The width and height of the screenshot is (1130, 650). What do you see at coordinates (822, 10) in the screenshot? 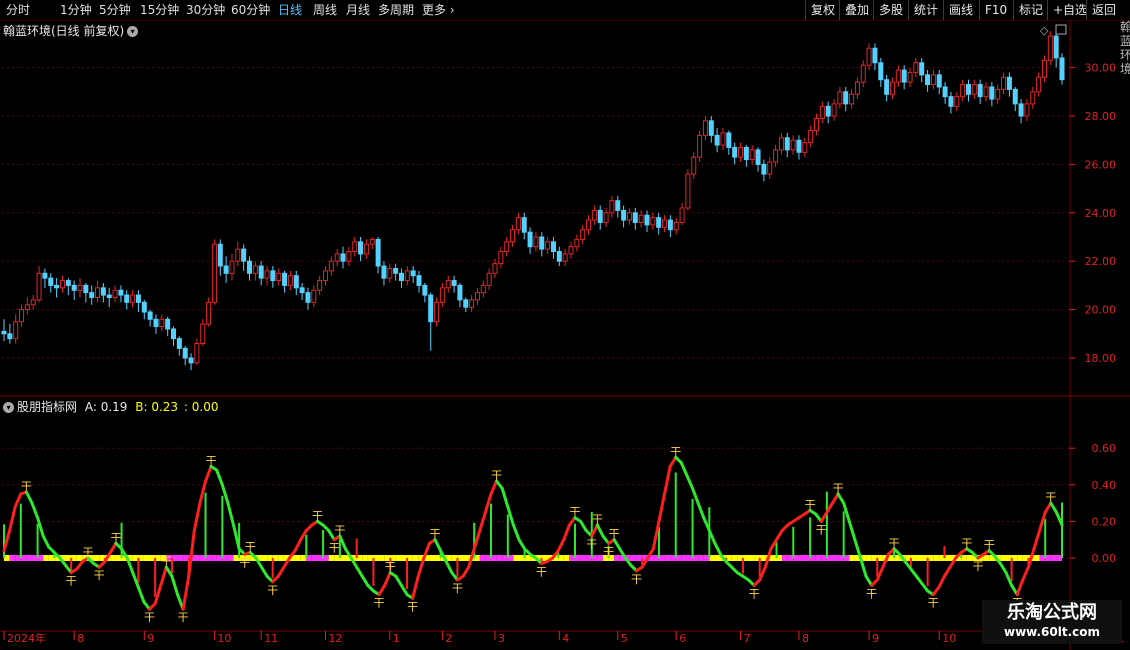
I see `fuquan-button: 复权` at bounding box center [822, 10].